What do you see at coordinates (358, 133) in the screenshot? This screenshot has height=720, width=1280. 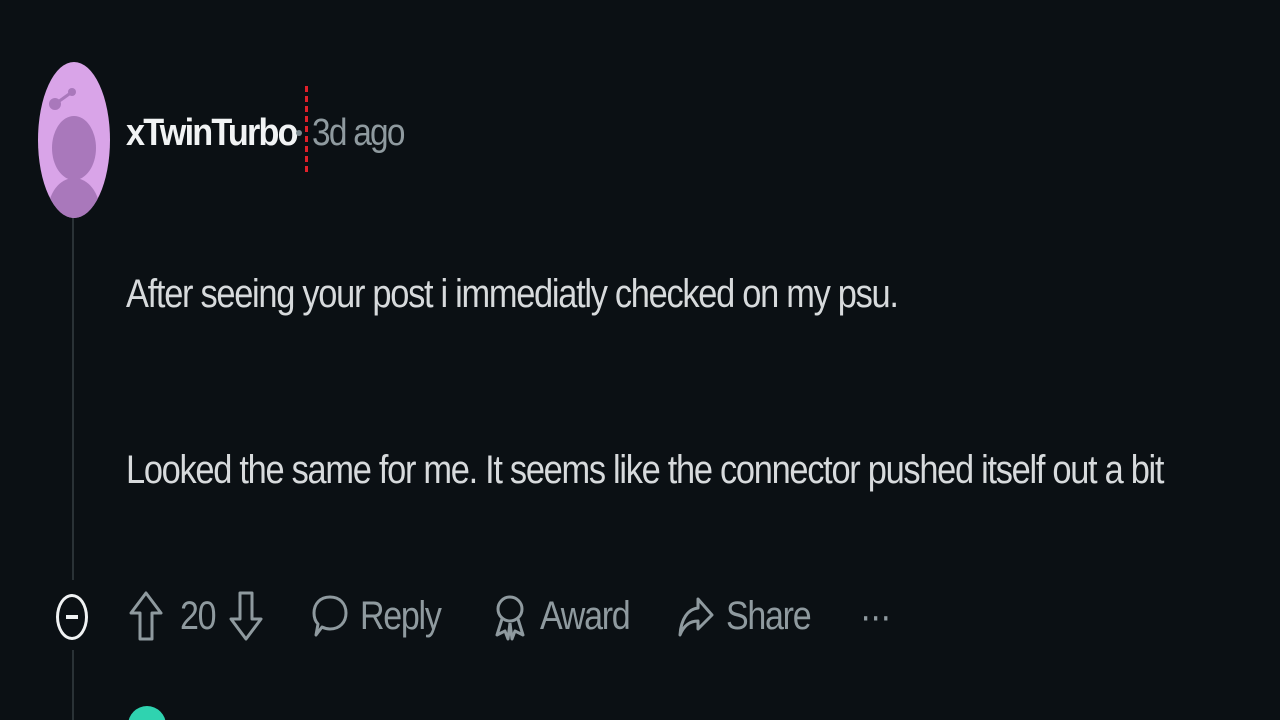 I see `timestamp: 3d ago` at bounding box center [358, 133].